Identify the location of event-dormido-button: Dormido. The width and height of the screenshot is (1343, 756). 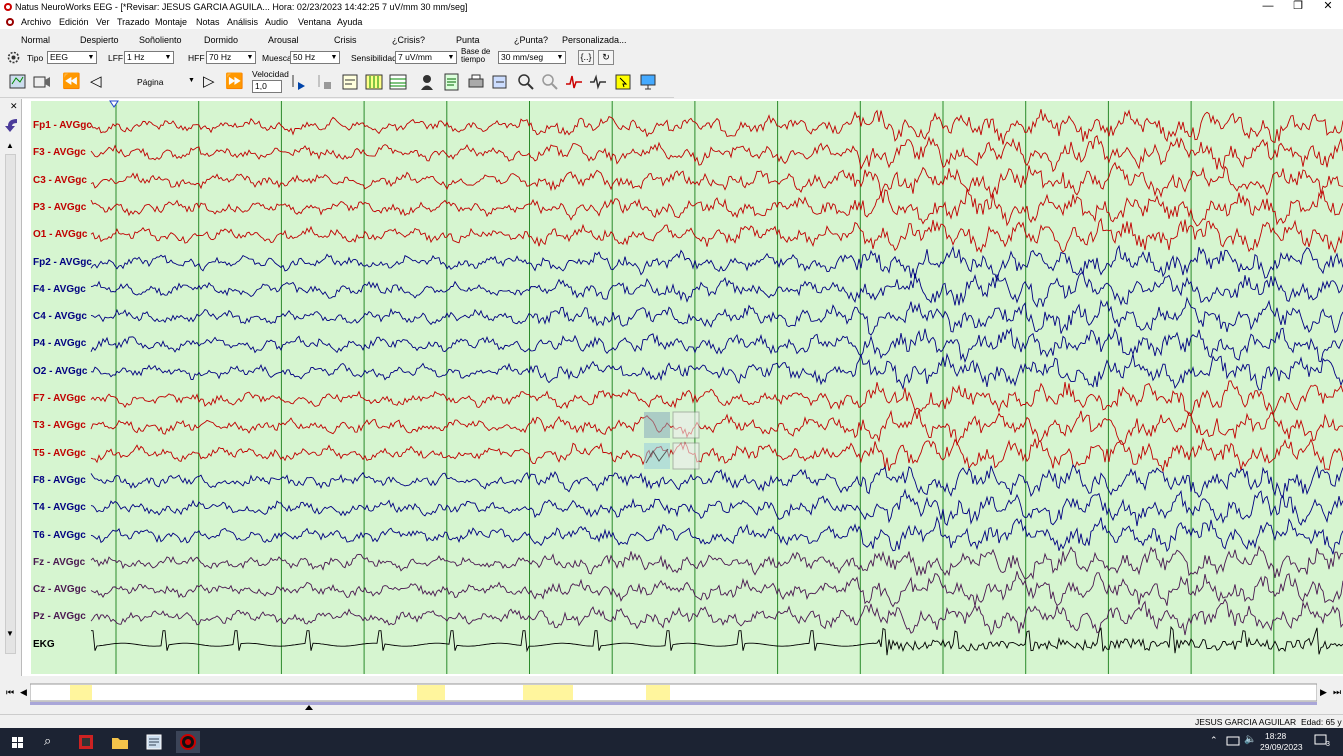
(221, 40).